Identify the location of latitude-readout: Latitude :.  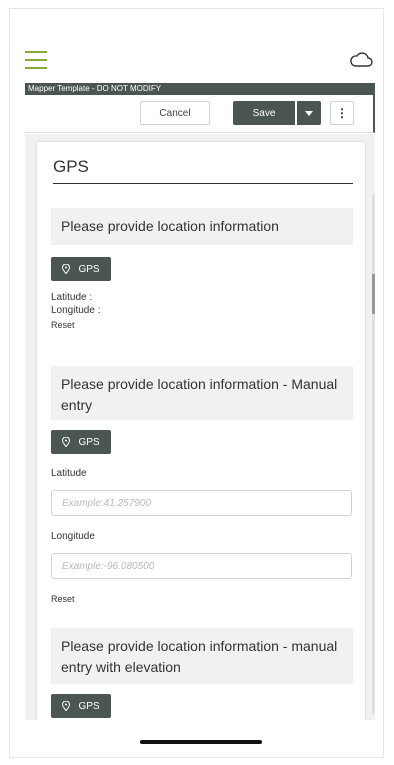
(72, 297).